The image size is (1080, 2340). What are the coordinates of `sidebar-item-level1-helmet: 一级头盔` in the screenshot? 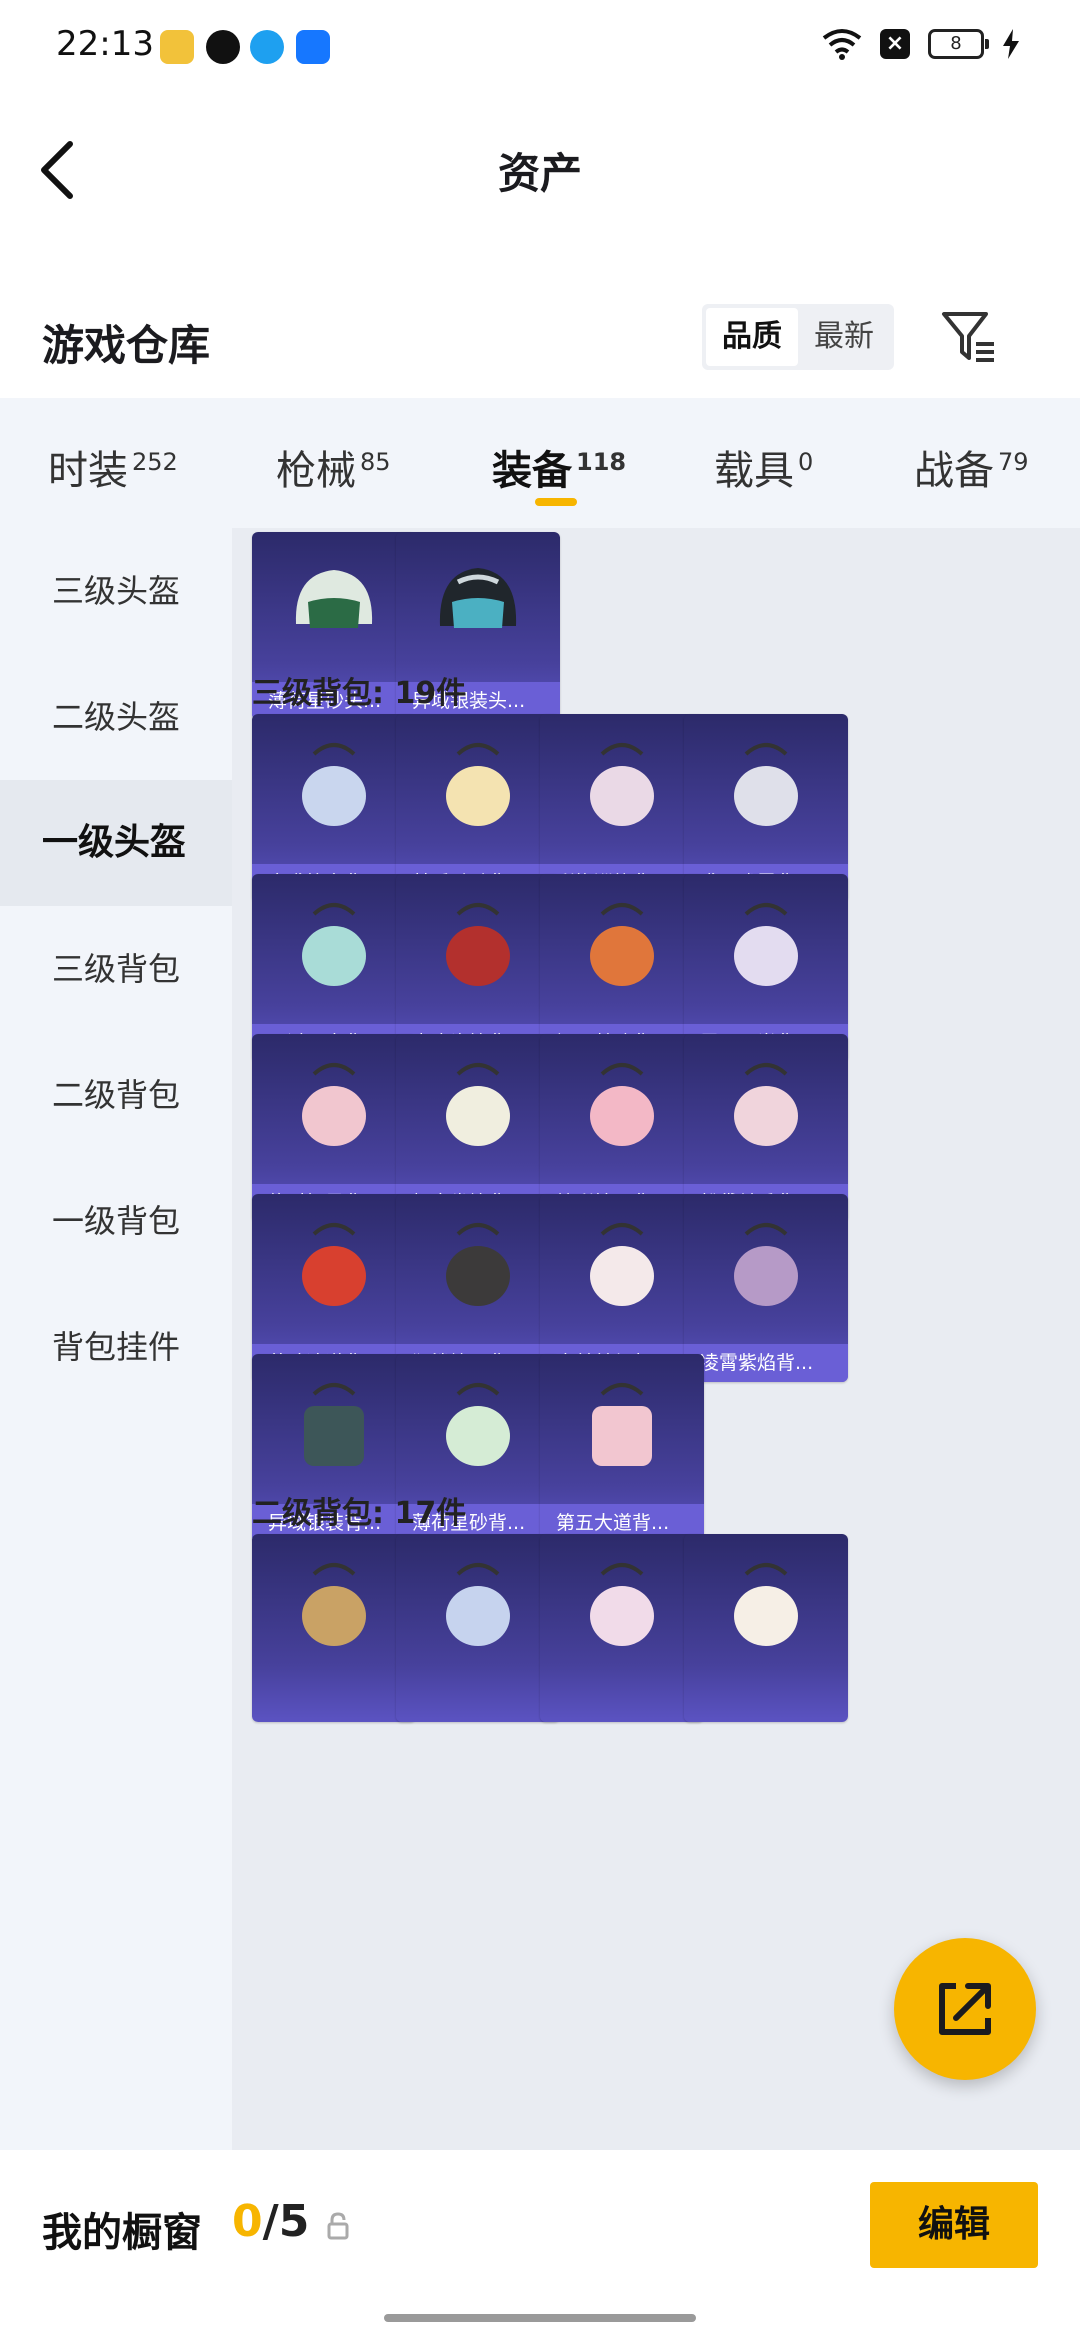 It's located at (116, 843).